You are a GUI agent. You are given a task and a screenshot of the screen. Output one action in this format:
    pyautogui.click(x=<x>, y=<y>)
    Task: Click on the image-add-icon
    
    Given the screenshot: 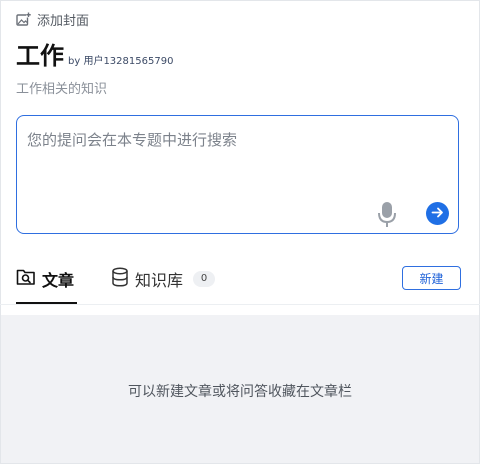 What is the action you would take?
    pyautogui.click(x=23, y=19)
    